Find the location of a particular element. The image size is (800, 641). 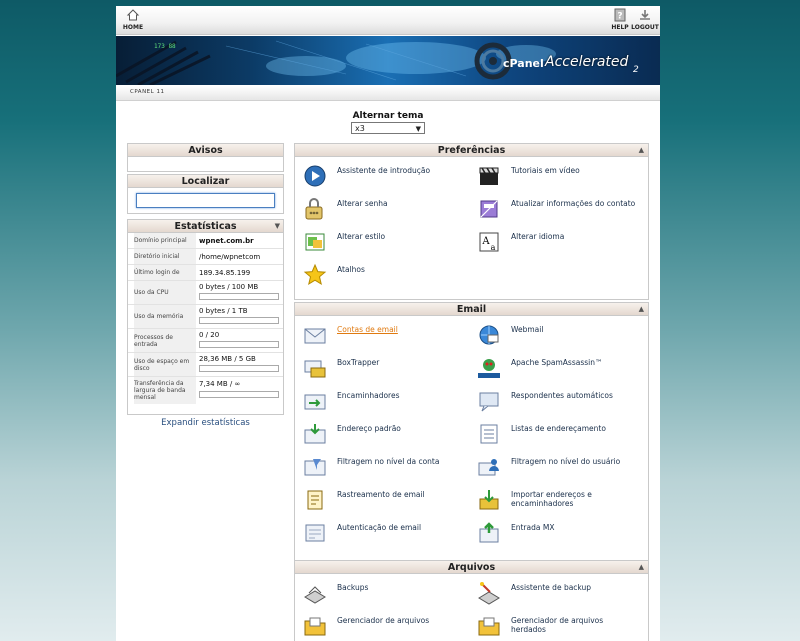

email-title: Email ▲ is located at coordinates (471, 309).